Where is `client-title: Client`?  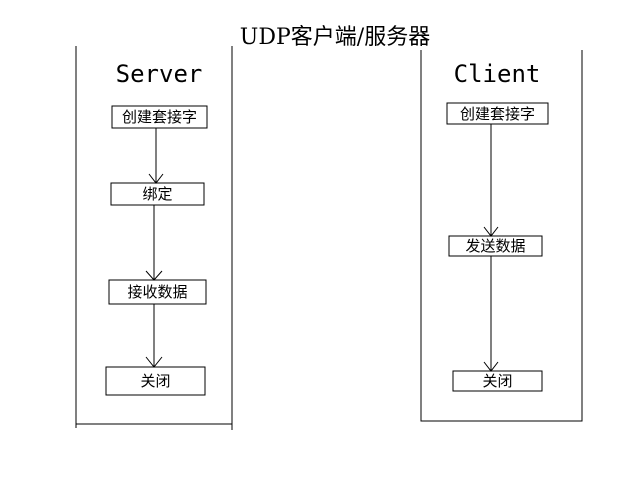
client-title: Client is located at coordinates (497, 74).